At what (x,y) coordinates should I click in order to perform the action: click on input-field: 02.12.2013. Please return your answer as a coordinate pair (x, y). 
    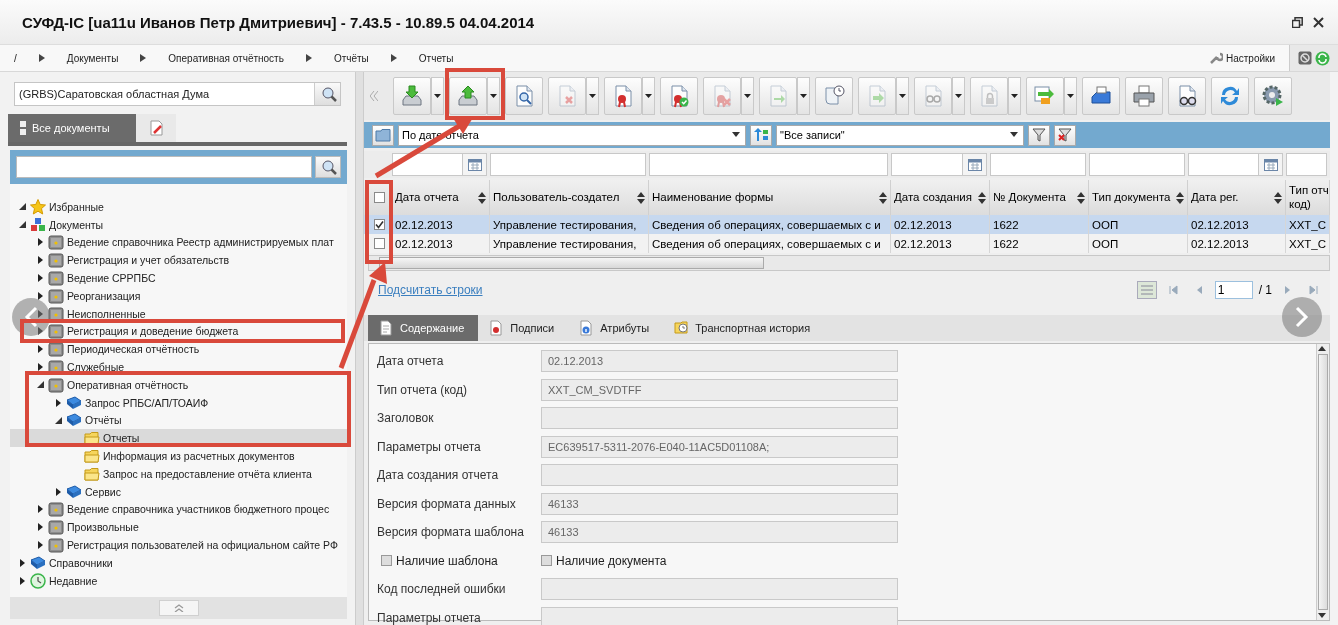
    Looking at the image, I should click on (719, 361).